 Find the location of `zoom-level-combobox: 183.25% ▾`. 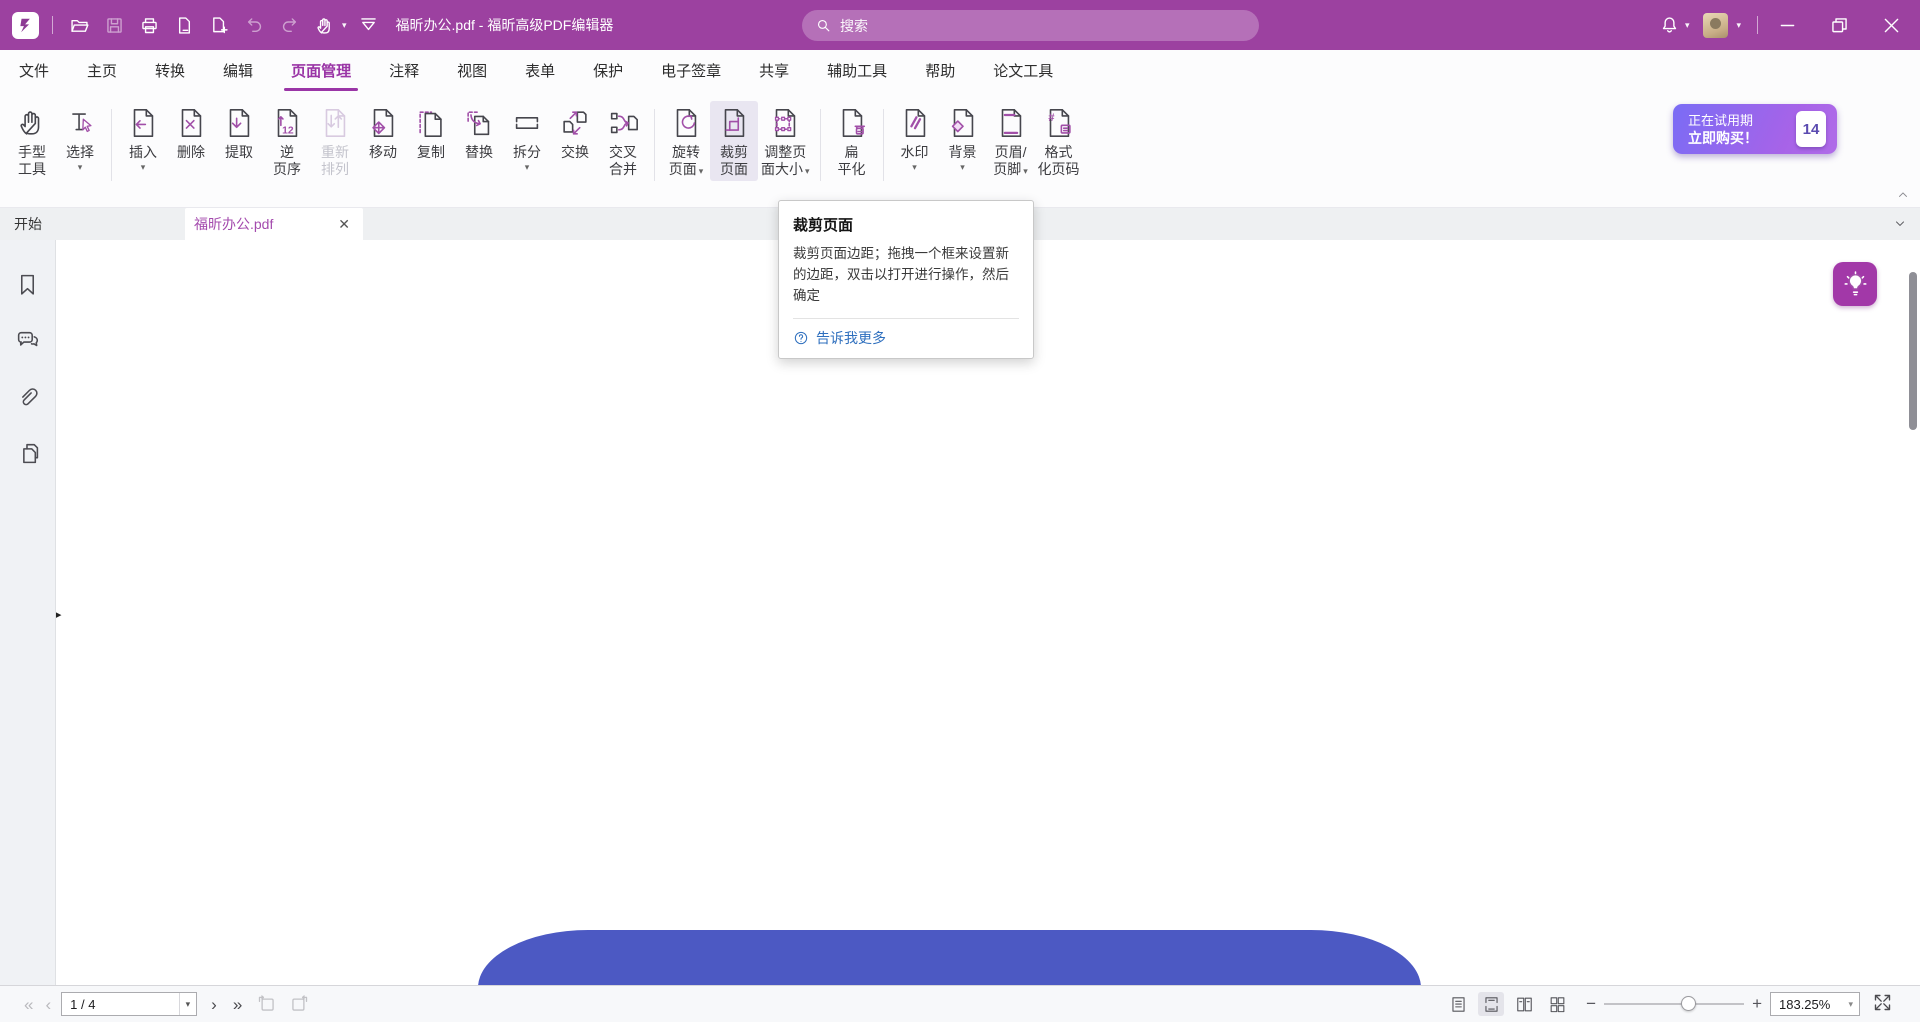

zoom-level-combobox: 183.25% ▾ is located at coordinates (1815, 1004).